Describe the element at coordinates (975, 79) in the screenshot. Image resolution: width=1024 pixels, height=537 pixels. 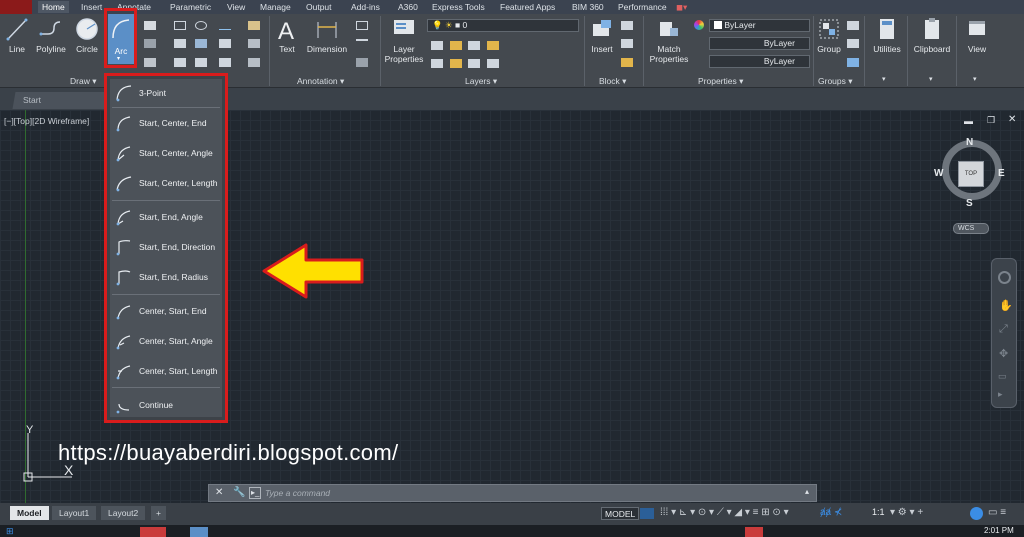
I see `view-chevron-icon: ▾` at that location.